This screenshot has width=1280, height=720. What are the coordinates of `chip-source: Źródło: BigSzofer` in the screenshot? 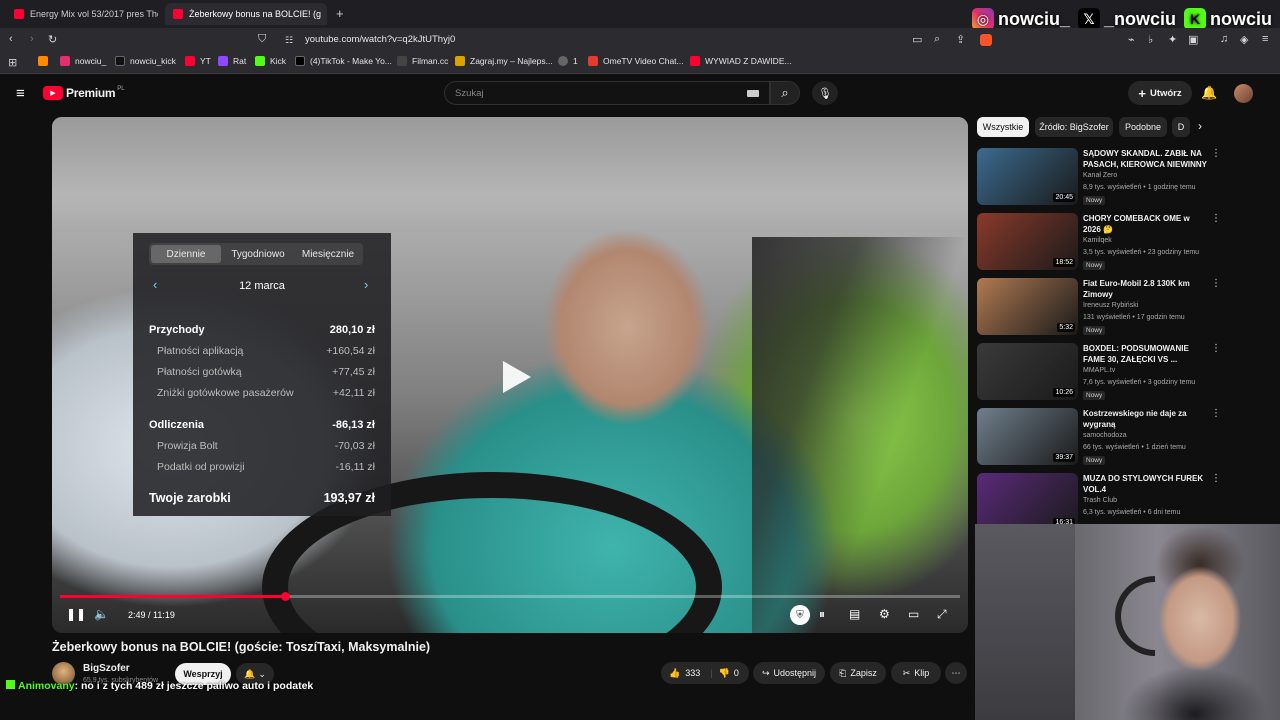 It's located at (1074, 127).